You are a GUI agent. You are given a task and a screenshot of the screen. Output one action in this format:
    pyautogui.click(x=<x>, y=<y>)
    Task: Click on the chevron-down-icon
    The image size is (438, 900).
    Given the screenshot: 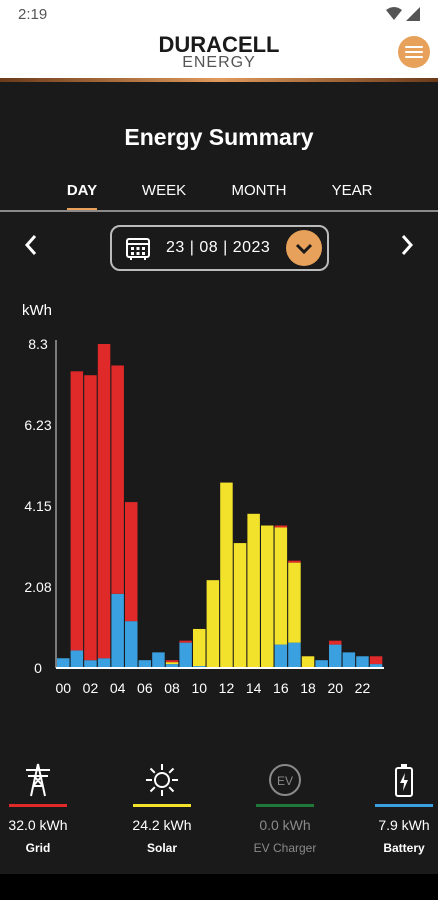 What is the action you would take?
    pyautogui.click(x=304, y=249)
    